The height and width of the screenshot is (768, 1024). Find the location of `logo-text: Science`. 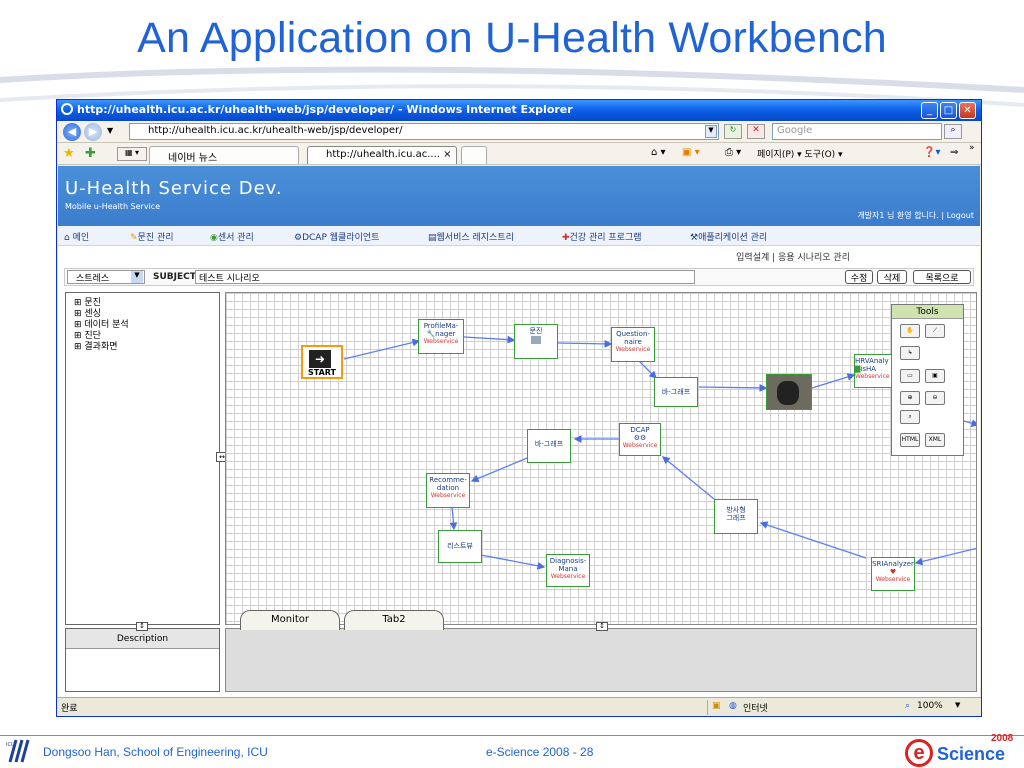

logo-text: Science is located at coordinates (971, 754).